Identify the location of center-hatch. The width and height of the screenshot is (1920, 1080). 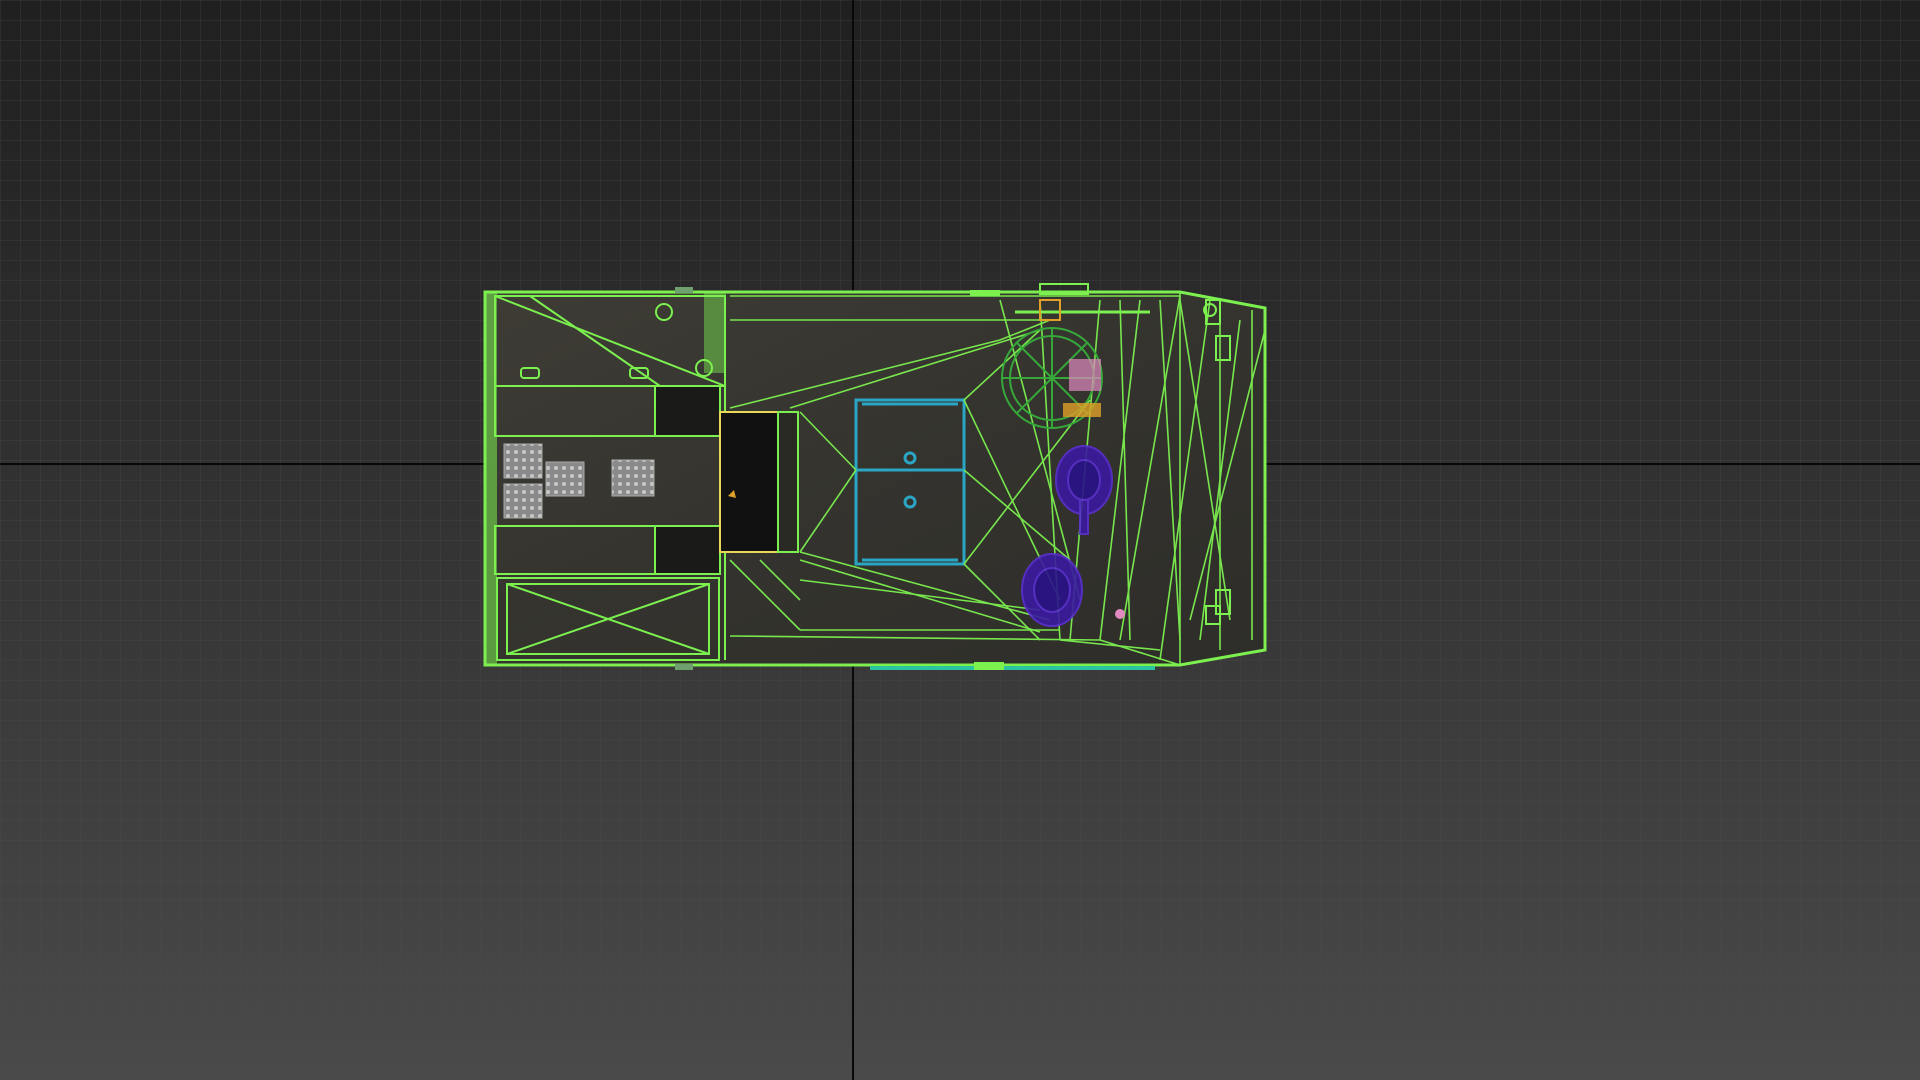
(759, 482).